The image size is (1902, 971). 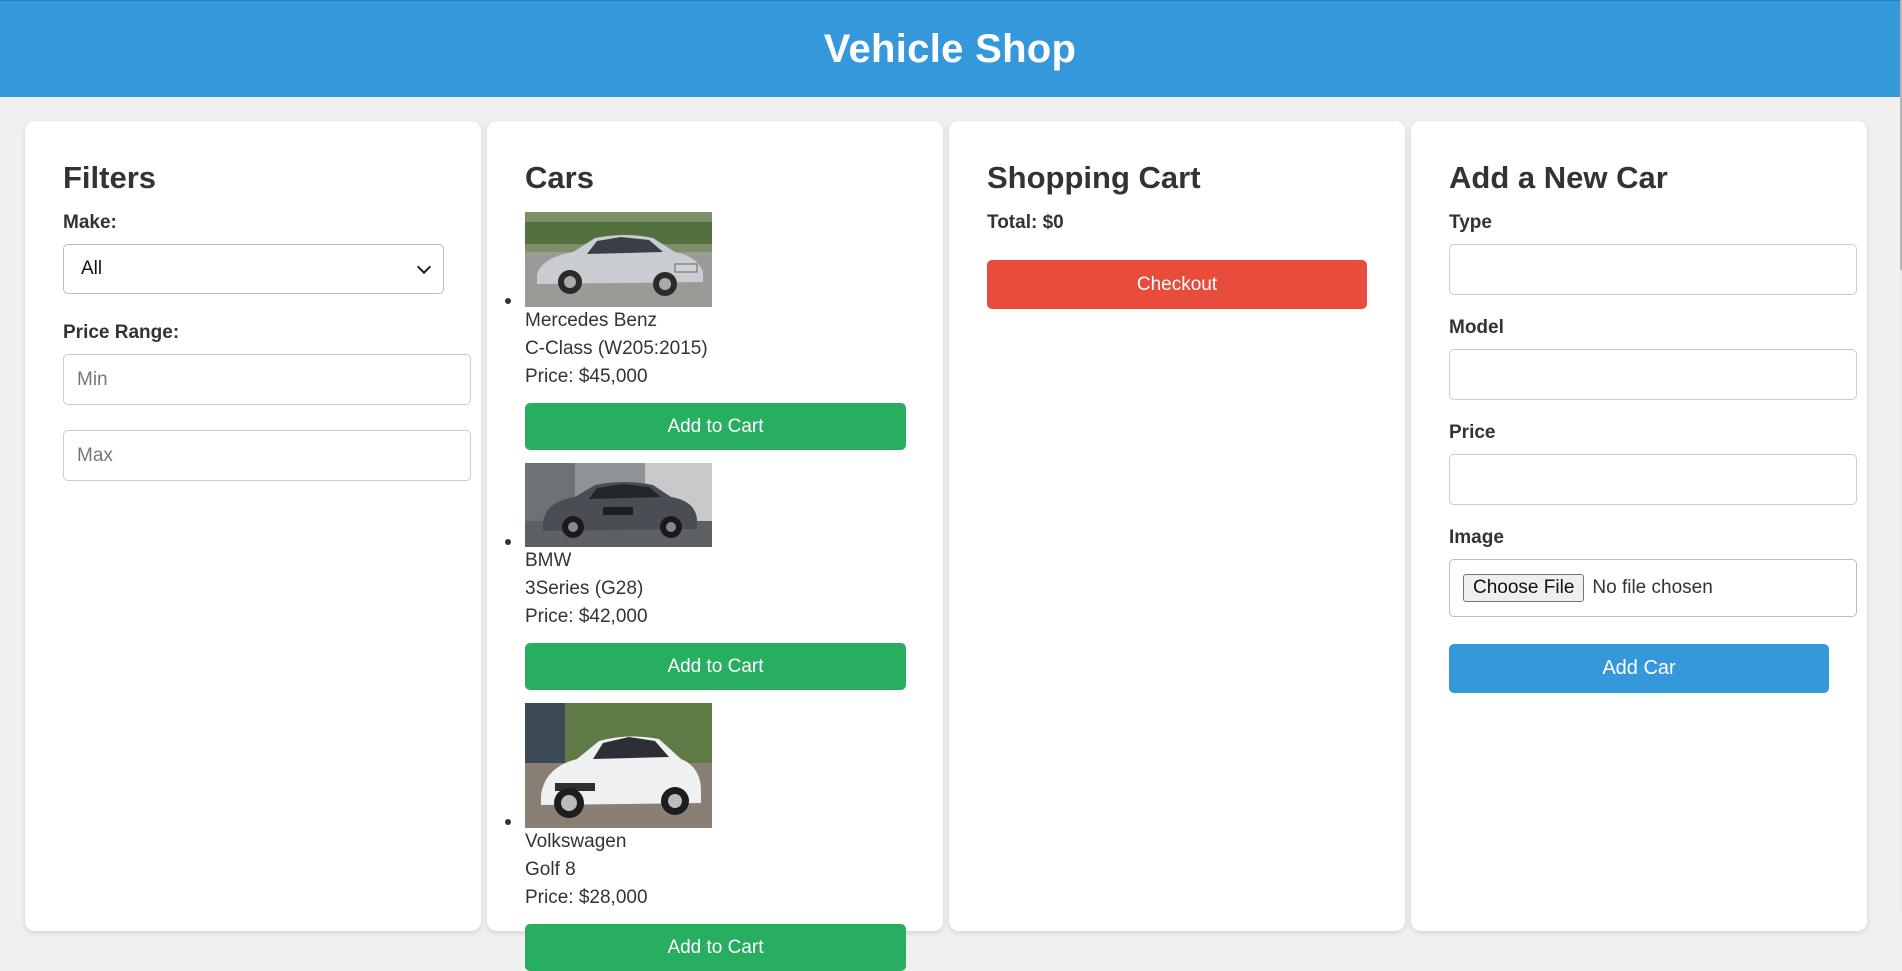 I want to click on car-image-volkswagen, so click(x=618, y=766).